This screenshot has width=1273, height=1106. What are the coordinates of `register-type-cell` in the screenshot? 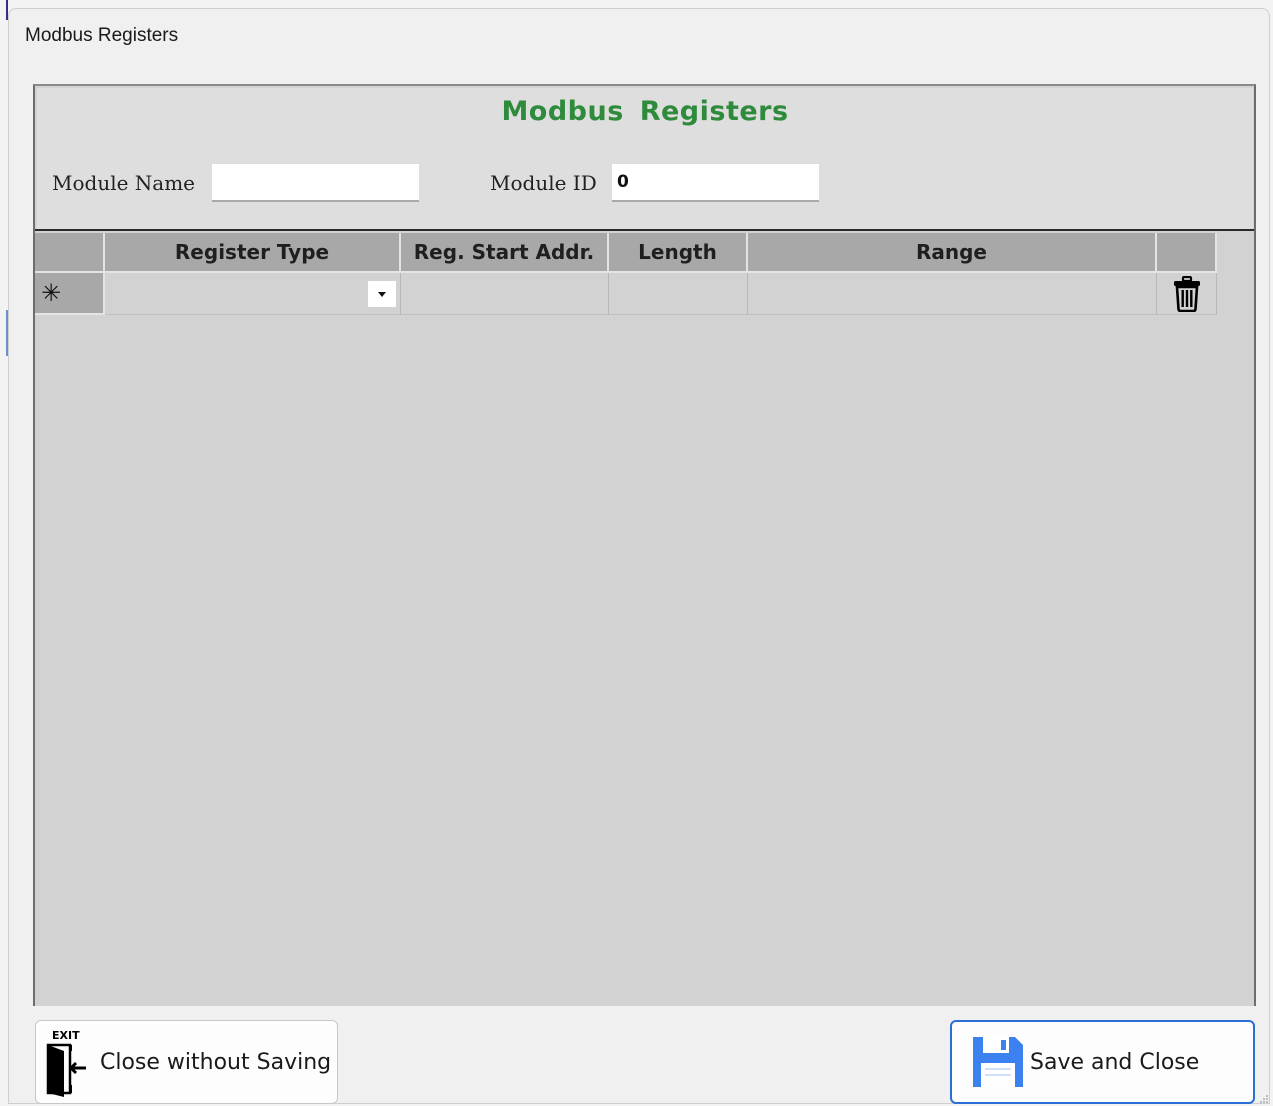 It's located at (253, 294).